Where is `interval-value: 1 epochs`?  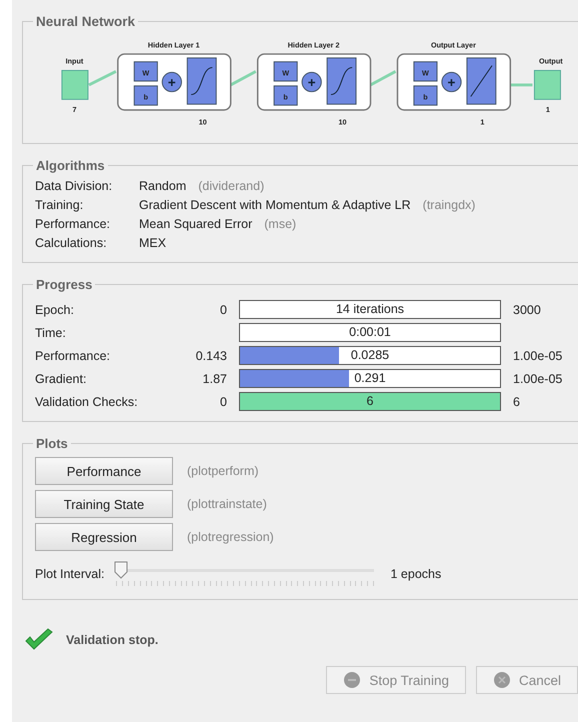
interval-value: 1 epochs is located at coordinates (416, 574).